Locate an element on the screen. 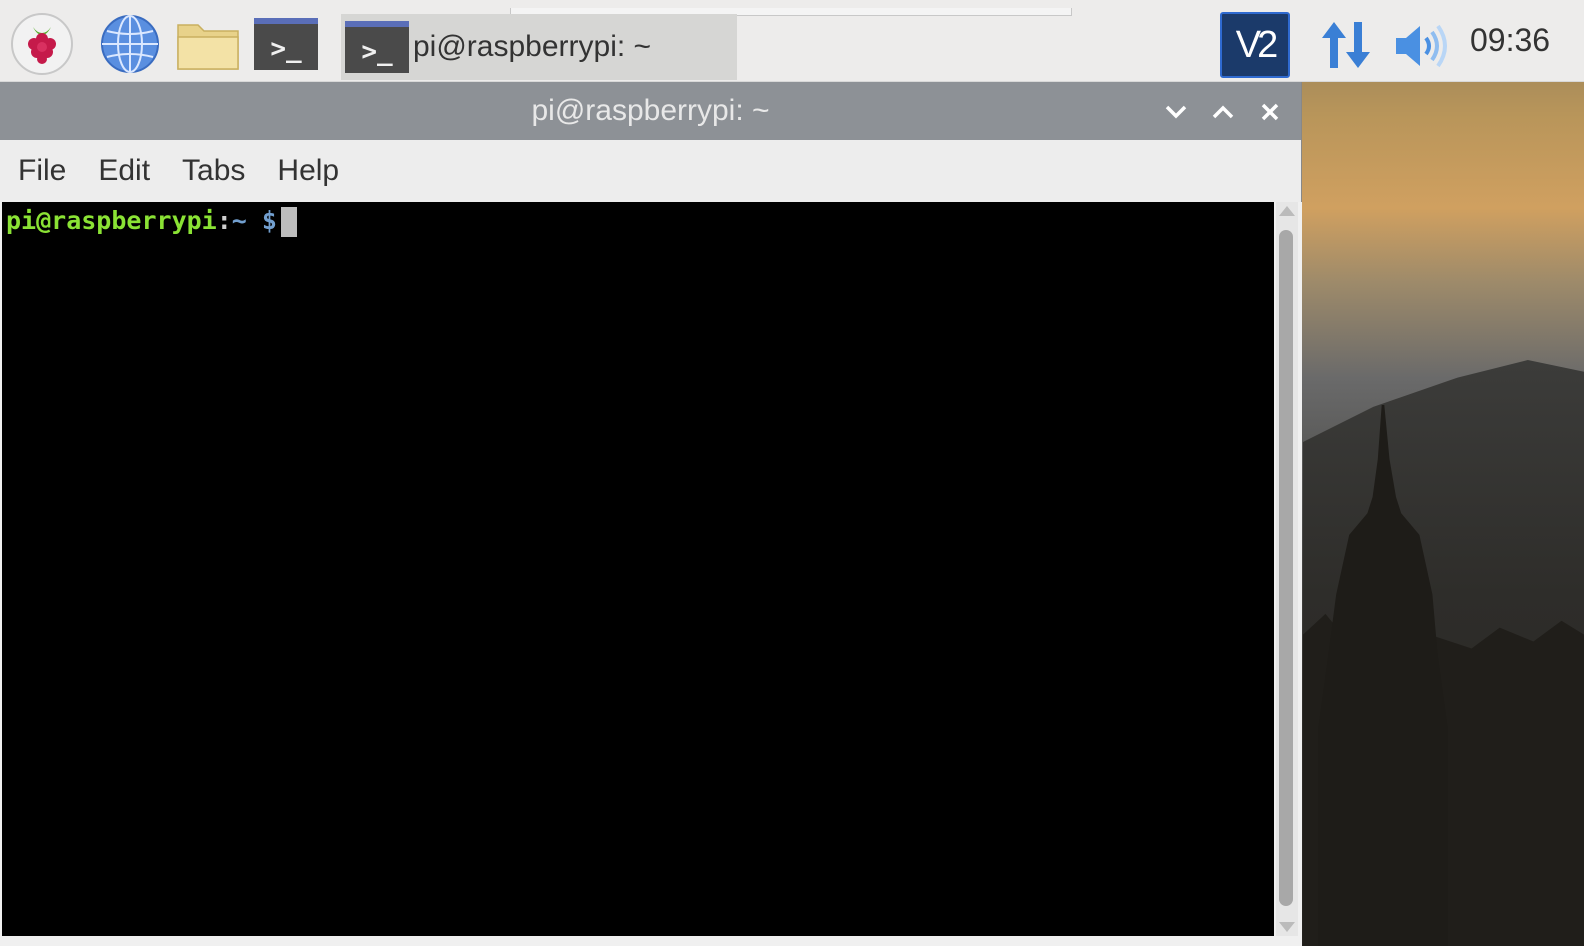  chevron-up-icon is located at coordinates (1223, 112).